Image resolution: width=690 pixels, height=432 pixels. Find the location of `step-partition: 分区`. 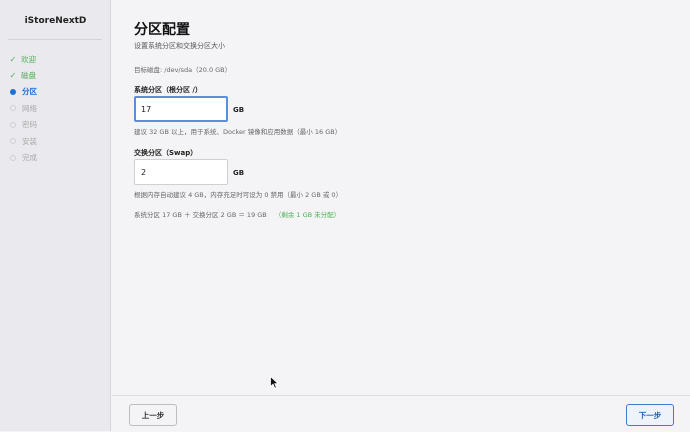

step-partition: 分区 is located at coordinates (23, 92).